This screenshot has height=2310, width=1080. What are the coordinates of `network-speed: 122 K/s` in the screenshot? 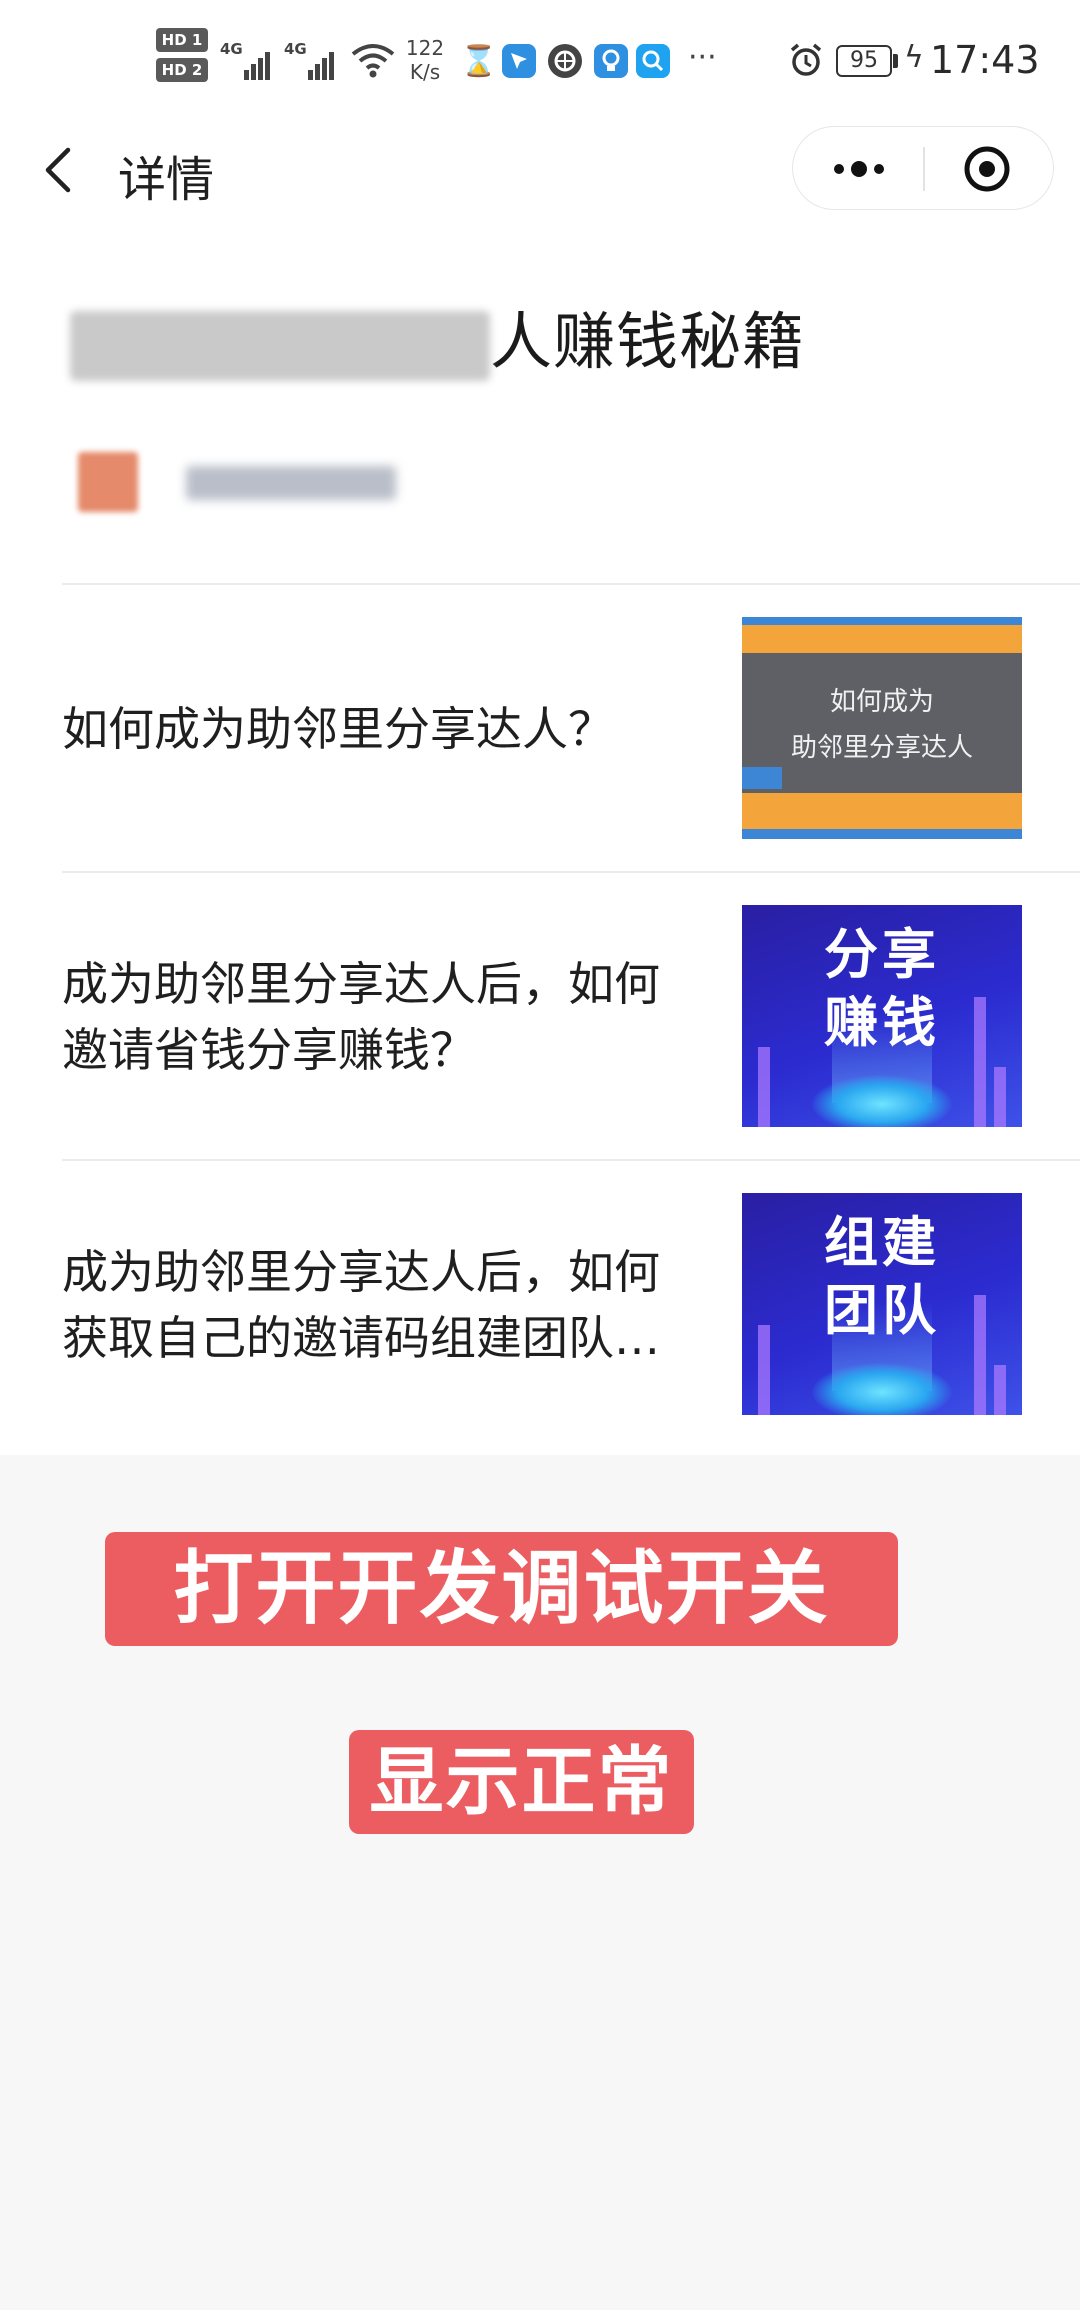 It's located at (425, 60).